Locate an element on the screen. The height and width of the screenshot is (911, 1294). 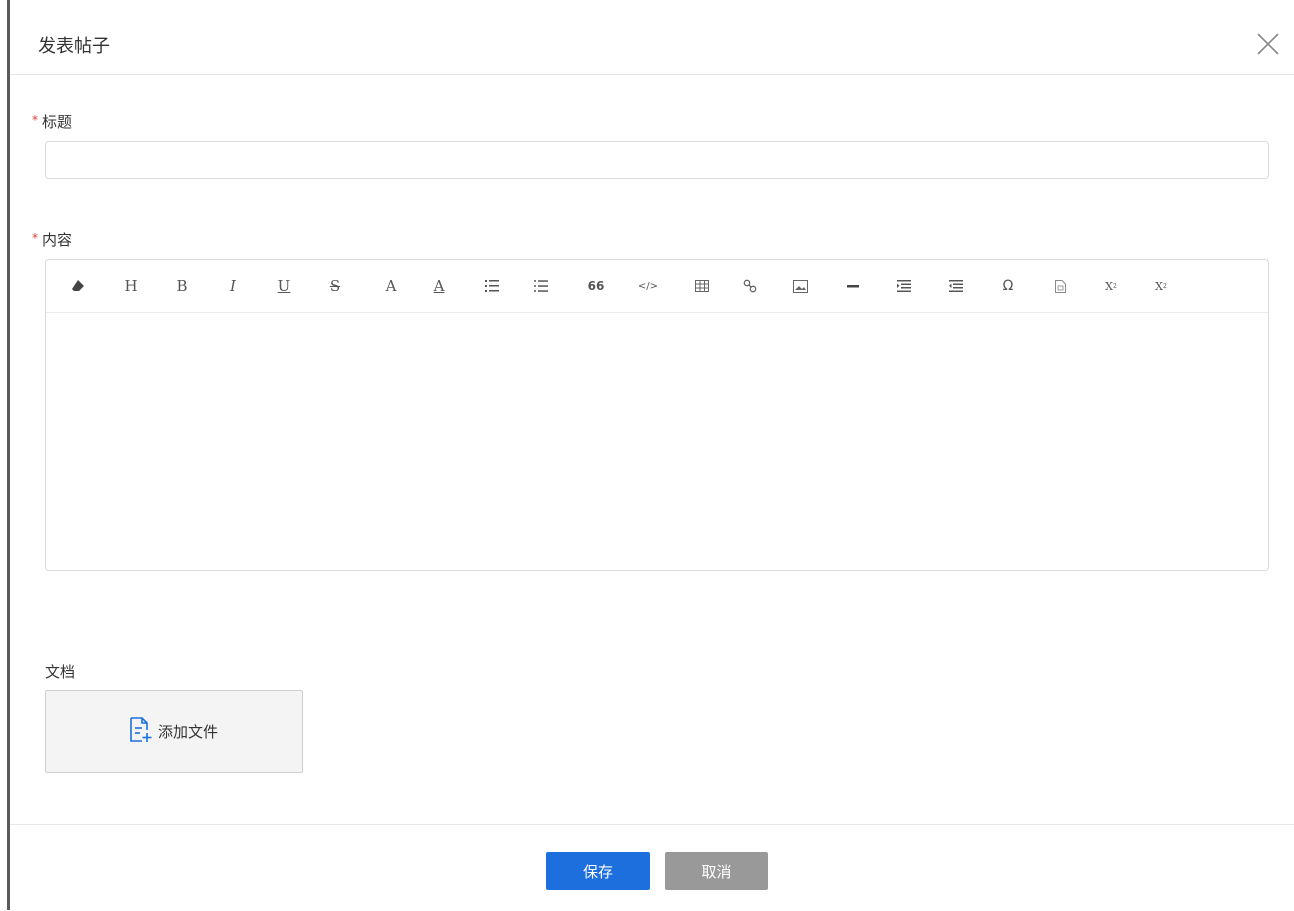
image-icon is located at coordinates (800, 286).